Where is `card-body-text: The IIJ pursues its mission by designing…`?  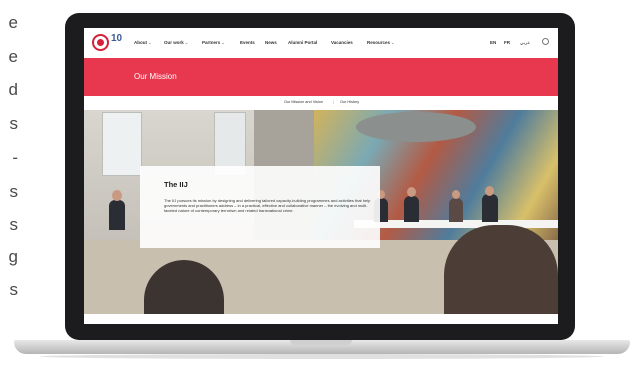
card-body-text: The IIJ pursues its mission by designing… is located at coordinates (267, 206).